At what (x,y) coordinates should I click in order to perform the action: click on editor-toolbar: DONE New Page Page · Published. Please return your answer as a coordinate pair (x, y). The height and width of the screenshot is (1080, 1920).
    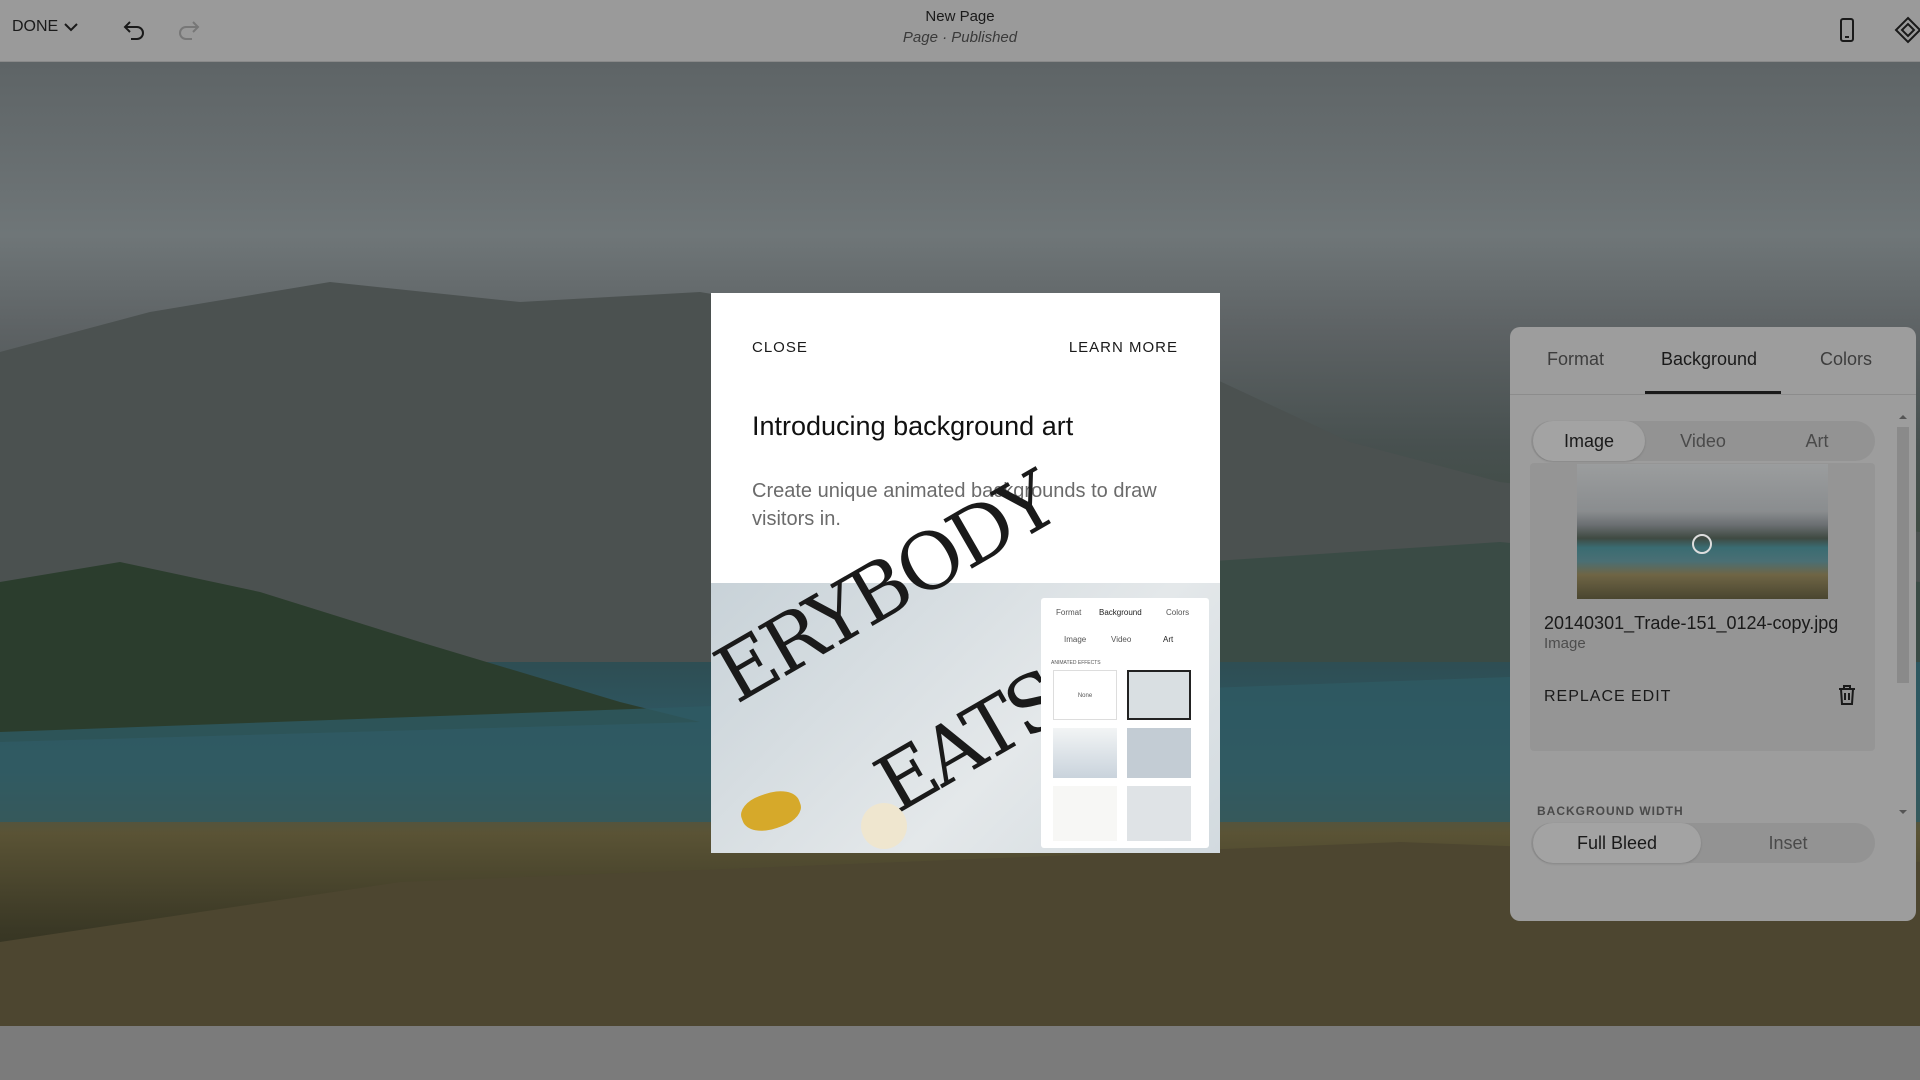
    Looking at the image, I should click on (960, 31).